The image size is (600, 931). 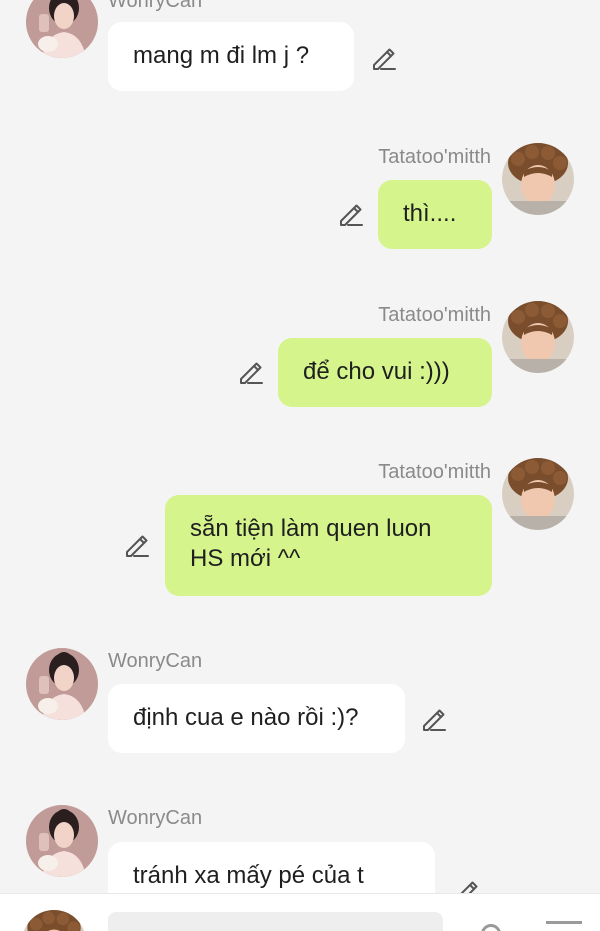 I want to click on message-bubble: để cho vui :))), so click(x=385, y=372).